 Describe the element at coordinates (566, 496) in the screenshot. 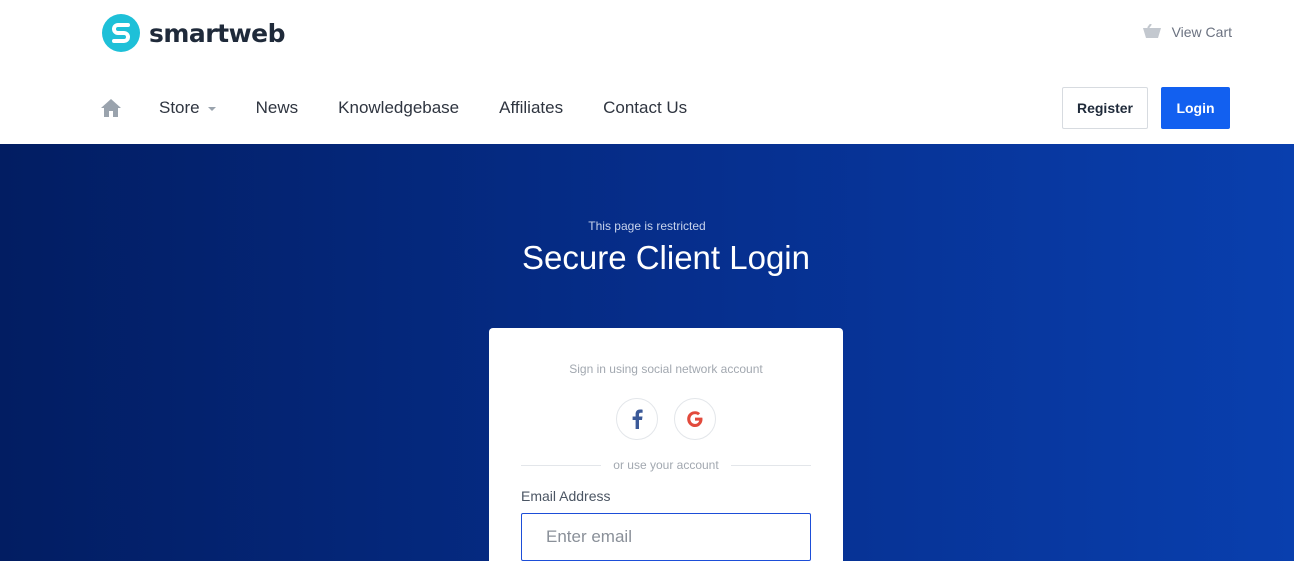

I see `email-label: Email Address` at that location.